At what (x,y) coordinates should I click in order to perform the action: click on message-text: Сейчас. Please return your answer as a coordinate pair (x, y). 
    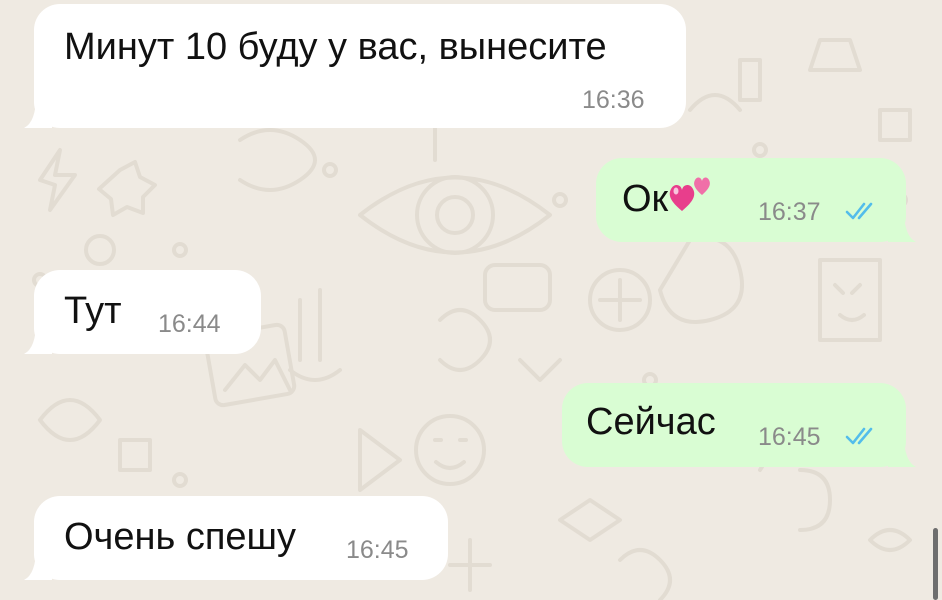
    Looking at the image, I should click on (651, 422).